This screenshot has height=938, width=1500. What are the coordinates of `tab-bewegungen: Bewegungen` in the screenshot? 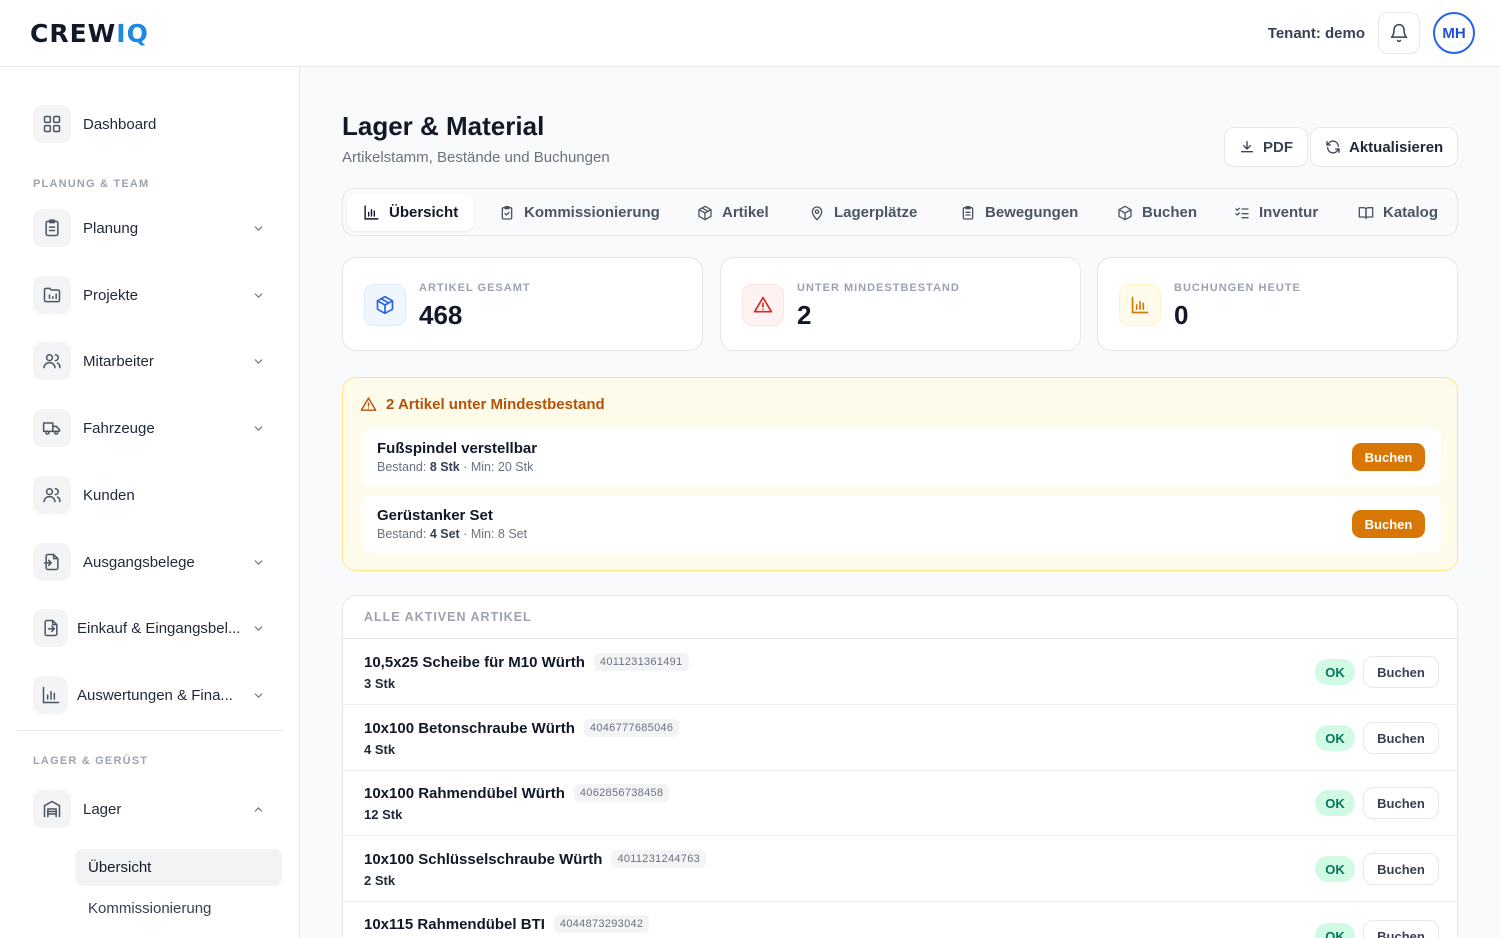 It's located at (1019, 212).